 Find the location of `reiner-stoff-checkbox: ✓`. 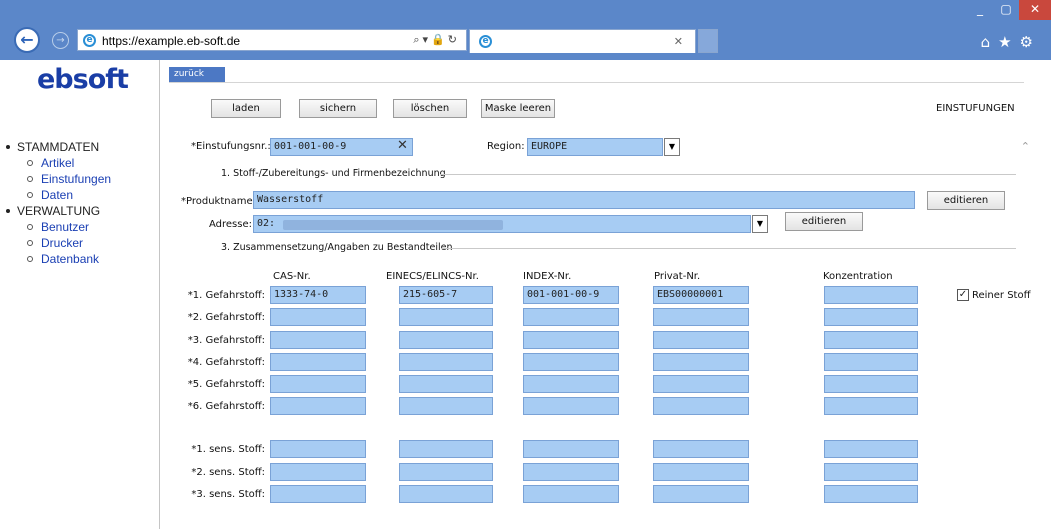

reiner-stoff-checkbox: ✓ is located at coordinates (963, 295).